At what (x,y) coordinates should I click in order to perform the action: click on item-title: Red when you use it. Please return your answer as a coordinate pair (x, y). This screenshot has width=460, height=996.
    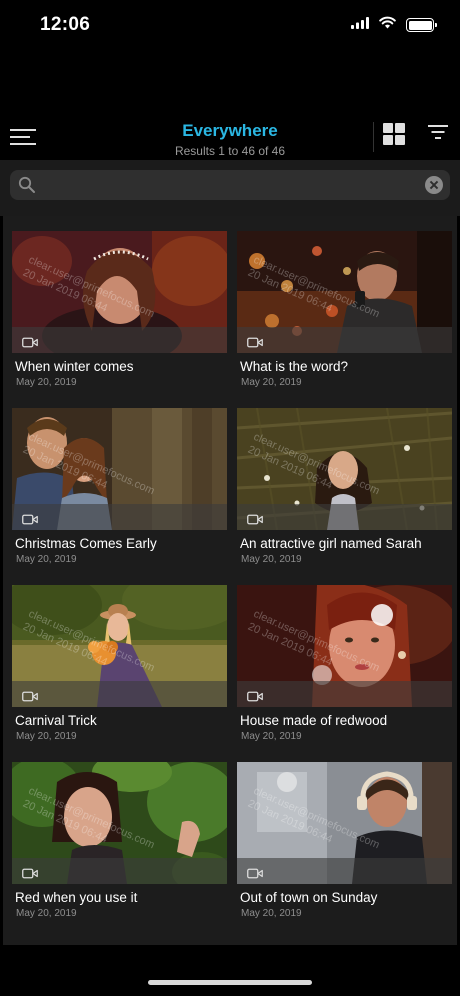
    Looking at the image, I should click on (76, 897).